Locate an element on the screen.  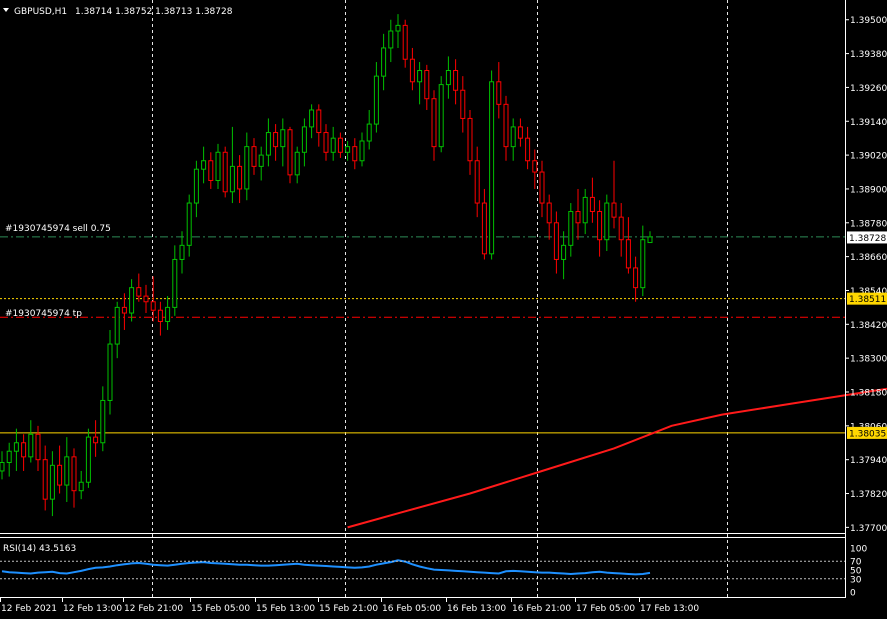
rsi-tick-label: 30 is located at coordinates (856, 580).